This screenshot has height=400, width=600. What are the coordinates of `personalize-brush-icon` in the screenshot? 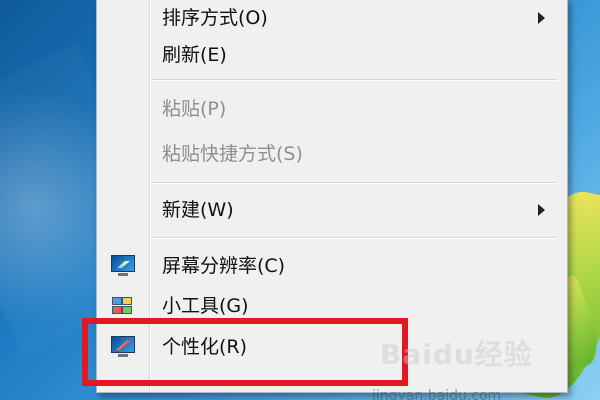 It's located at (123, 345).